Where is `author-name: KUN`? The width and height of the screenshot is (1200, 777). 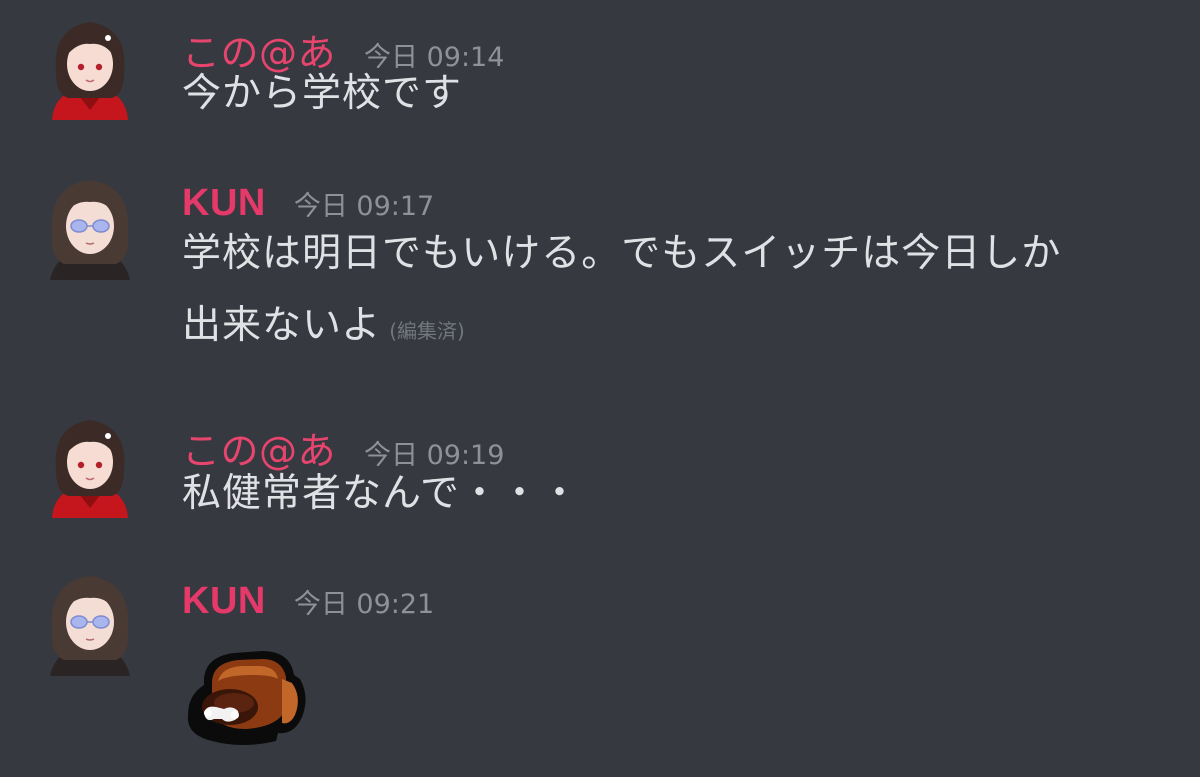 author-name: KUN is located at coordinates (224, 601).